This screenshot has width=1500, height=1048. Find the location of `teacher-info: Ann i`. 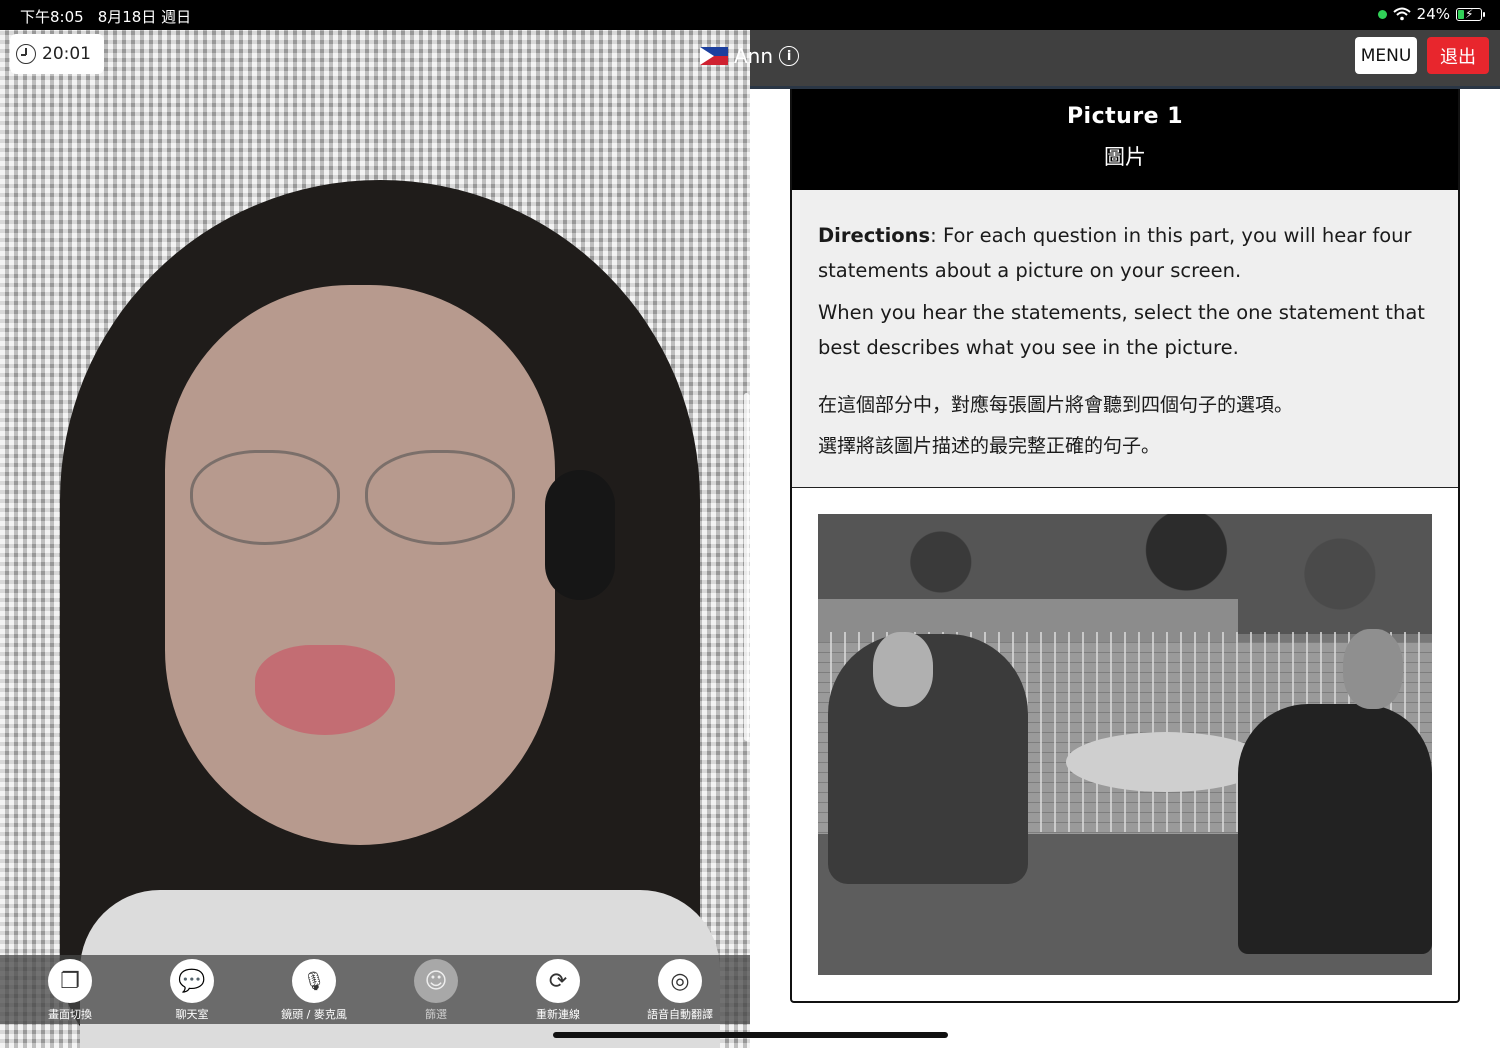

teacher-info: Ann i is located at coordinates (750, 56).